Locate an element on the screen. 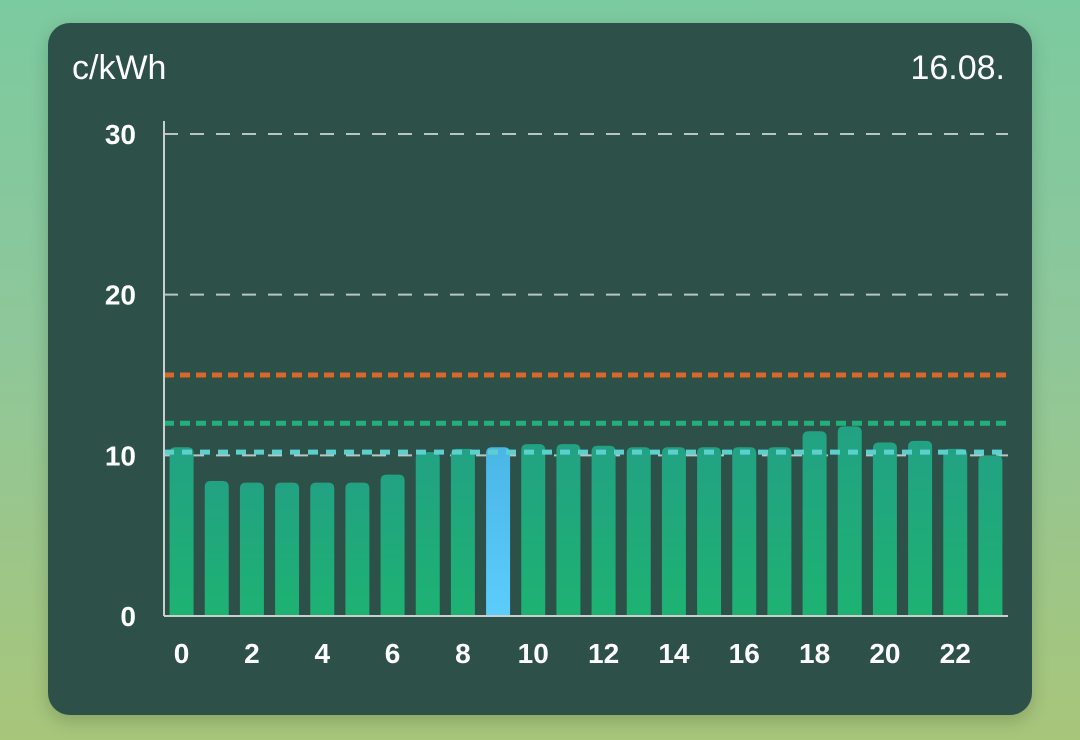 The width and height of the screenshot is (1080, 740). x-tick-label: 2 is located at coordinates (252, 653).